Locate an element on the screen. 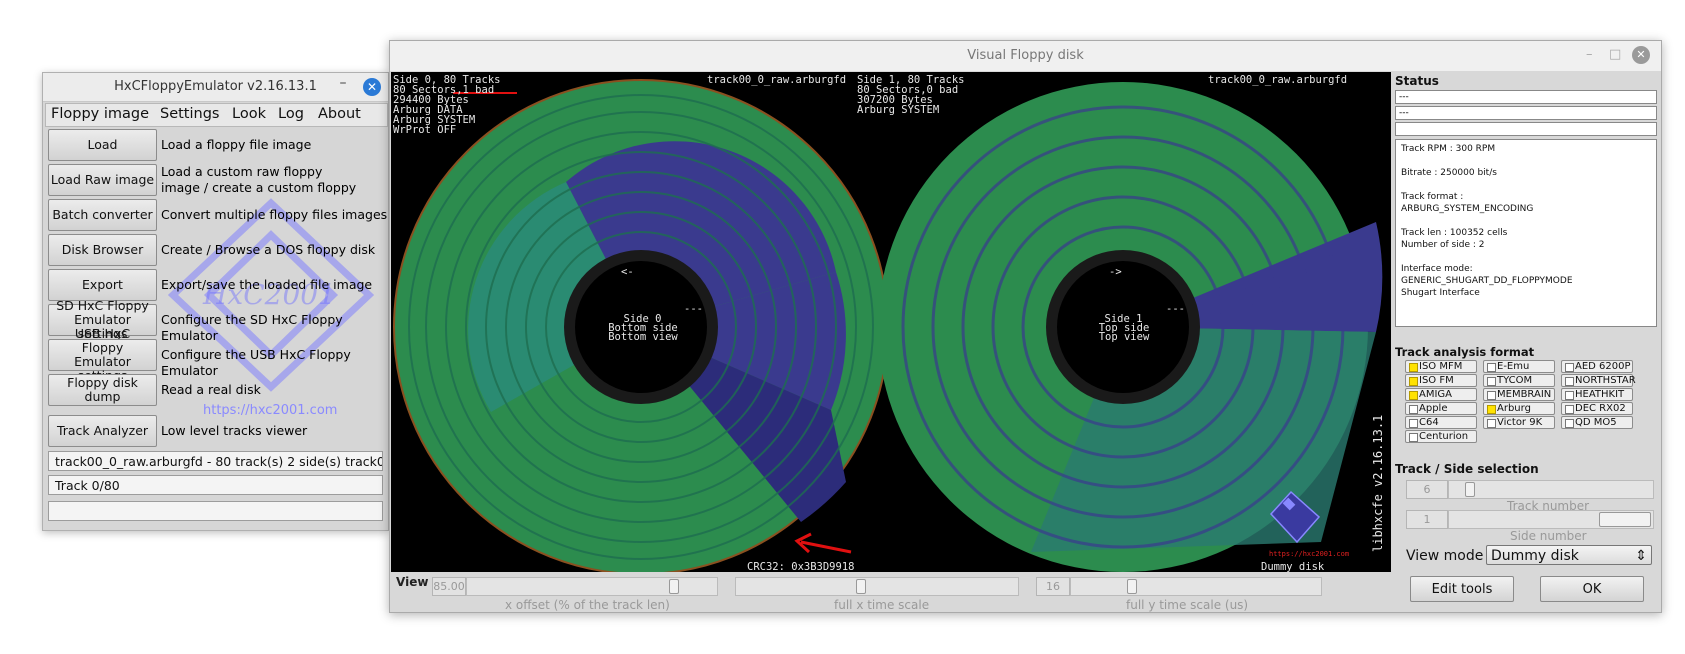 The height and width of the screenshot is (654, 1685). format-checkbox: MEMBRAIN is located at coordinates (1519, 394).